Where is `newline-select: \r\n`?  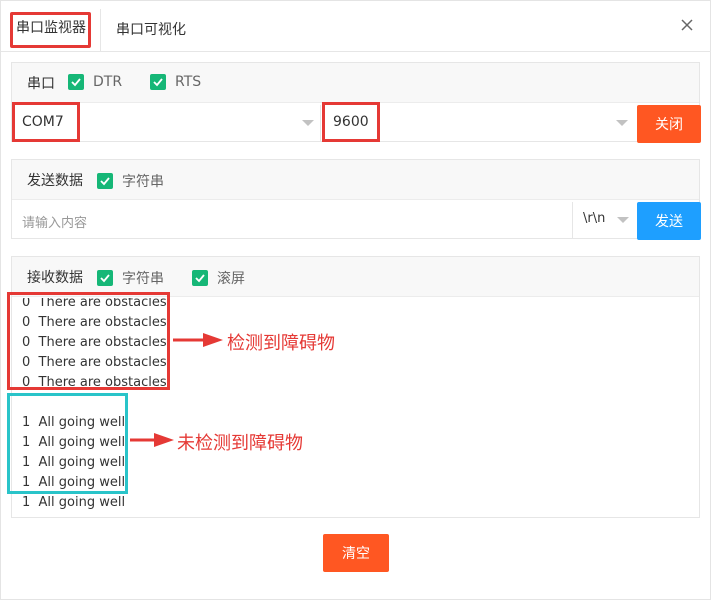 newline-select: \r\n is located at coordinates (605, 220).